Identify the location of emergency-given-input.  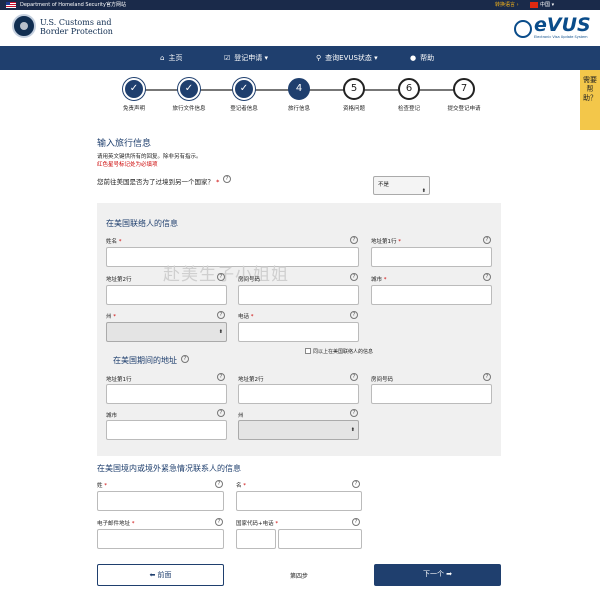
(299, 501).